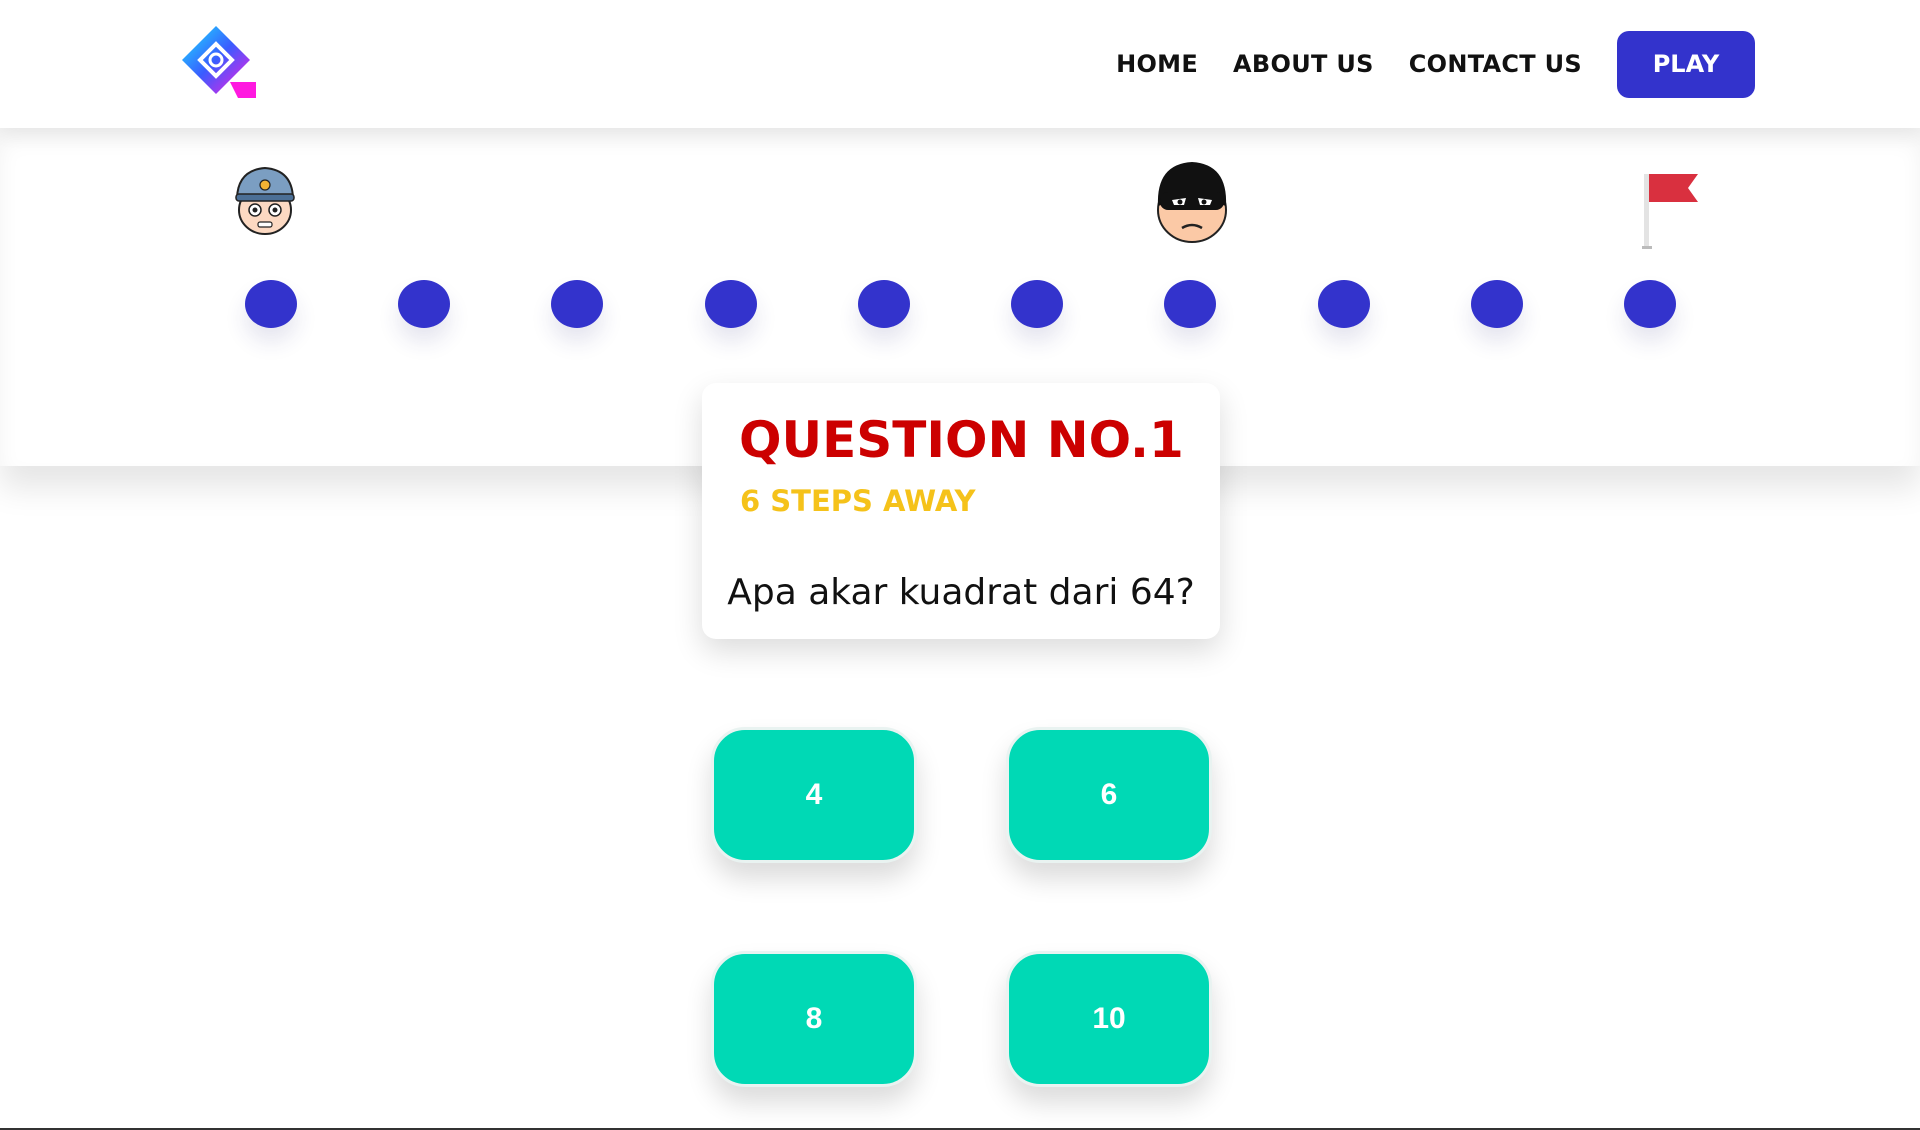 The image size is (1920, 1130). Describe the element at coordinates (1192, 201) in the screenshot. I see `masked-thief-icon` at that location.